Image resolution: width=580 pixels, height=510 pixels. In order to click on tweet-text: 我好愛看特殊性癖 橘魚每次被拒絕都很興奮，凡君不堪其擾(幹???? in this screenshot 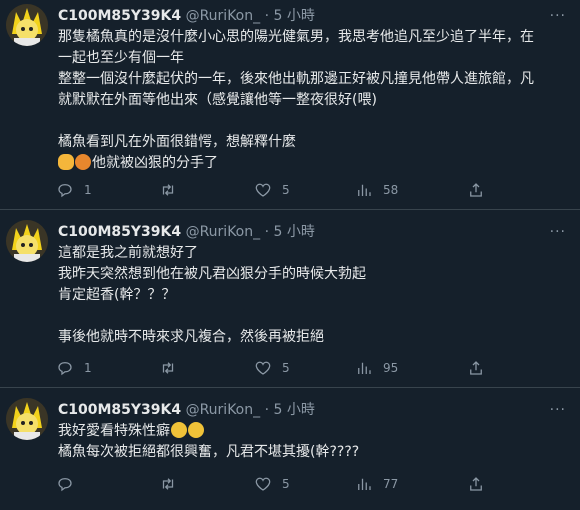, I will do `click(312, 442)`.